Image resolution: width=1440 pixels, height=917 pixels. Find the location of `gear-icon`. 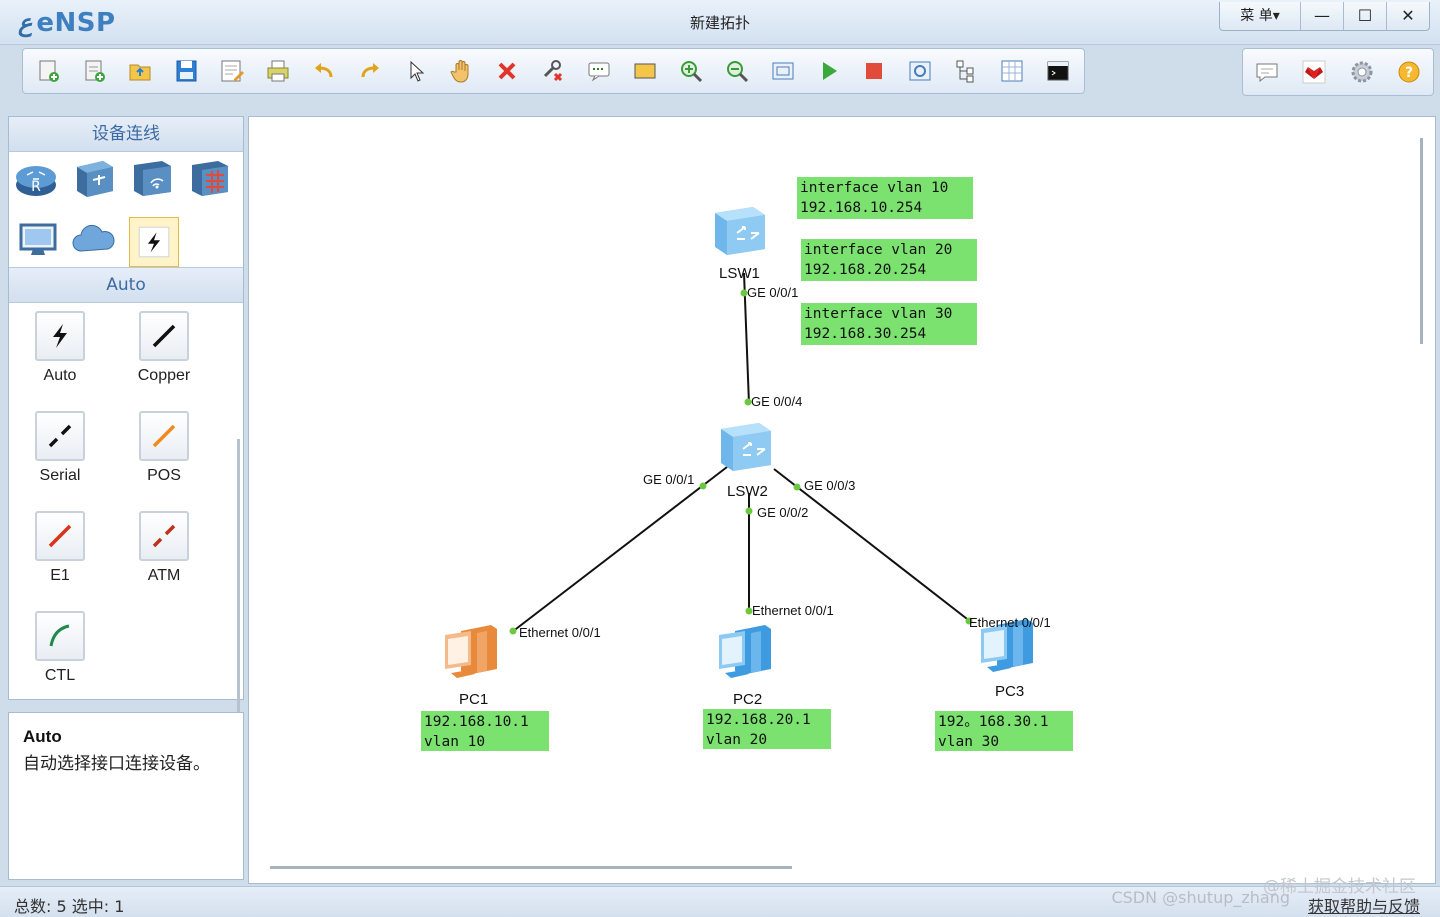

gear-icon is located at coordinates (1362, 72).